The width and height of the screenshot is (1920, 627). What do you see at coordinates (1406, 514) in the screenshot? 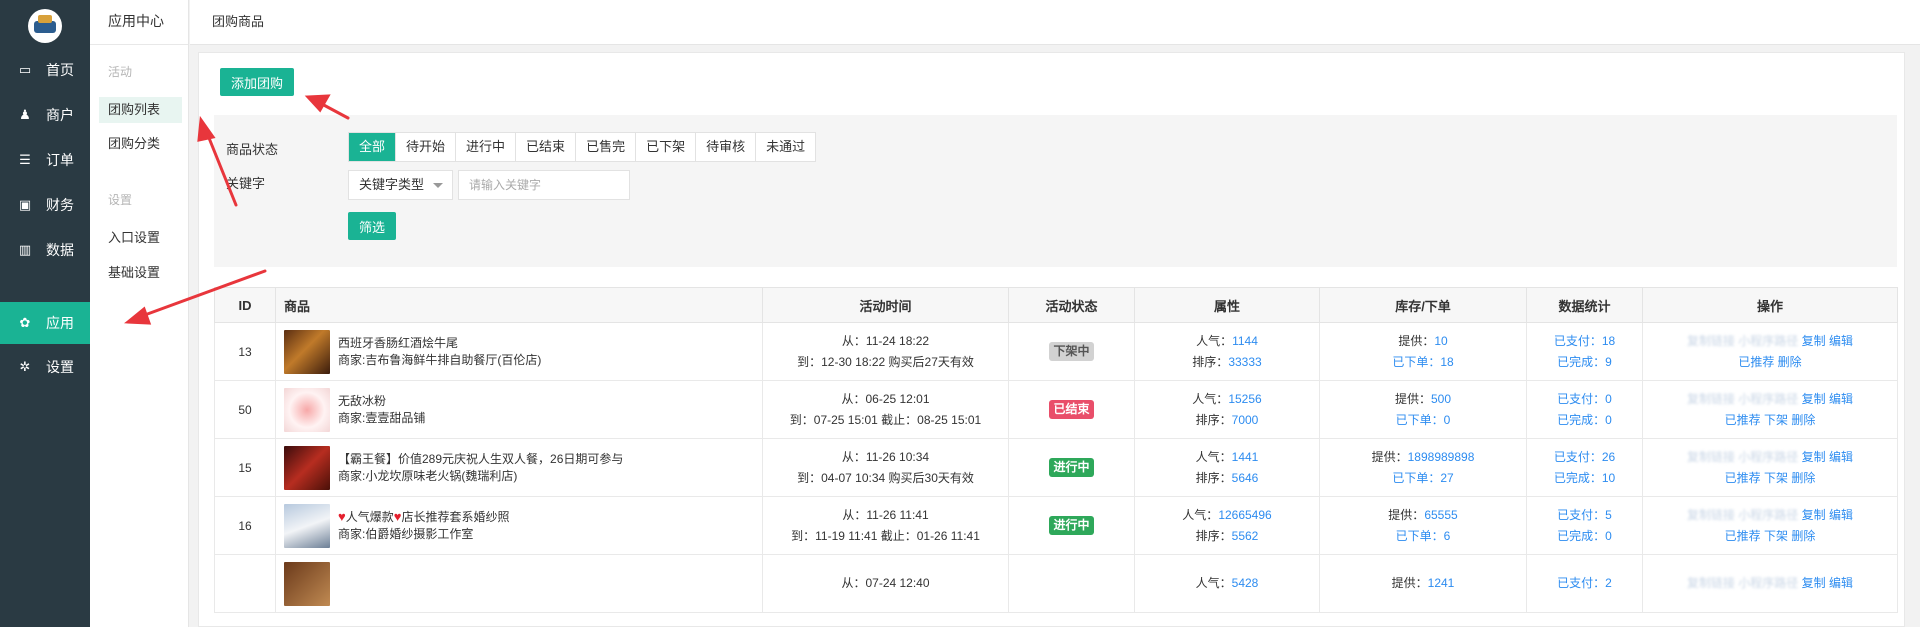
I see `supply-label: 提供：` at bounding box center [1406, 514].